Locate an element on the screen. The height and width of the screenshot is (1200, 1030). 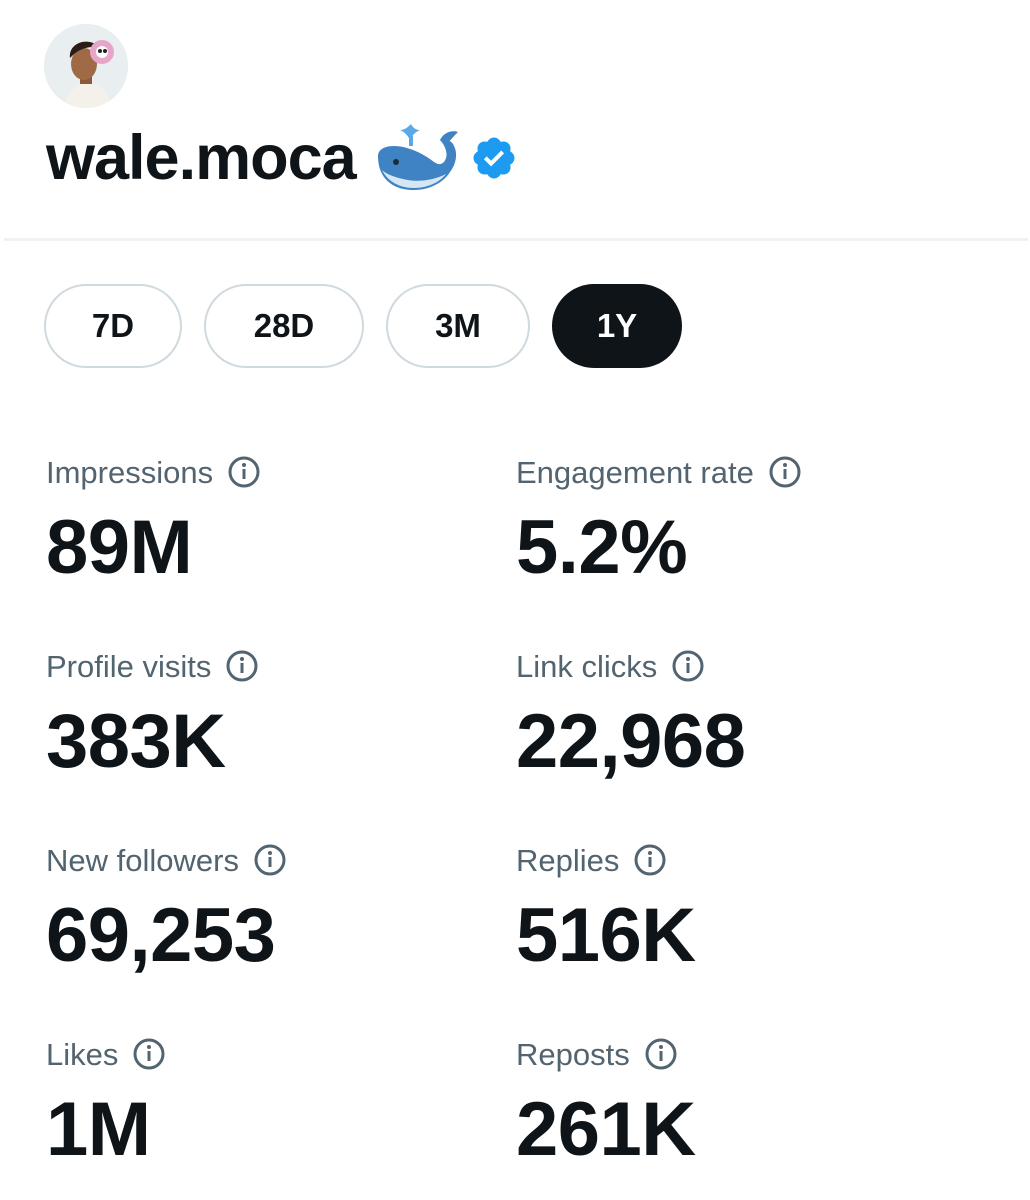
metric-label: Link clicks is located at coordinates (587, 666).